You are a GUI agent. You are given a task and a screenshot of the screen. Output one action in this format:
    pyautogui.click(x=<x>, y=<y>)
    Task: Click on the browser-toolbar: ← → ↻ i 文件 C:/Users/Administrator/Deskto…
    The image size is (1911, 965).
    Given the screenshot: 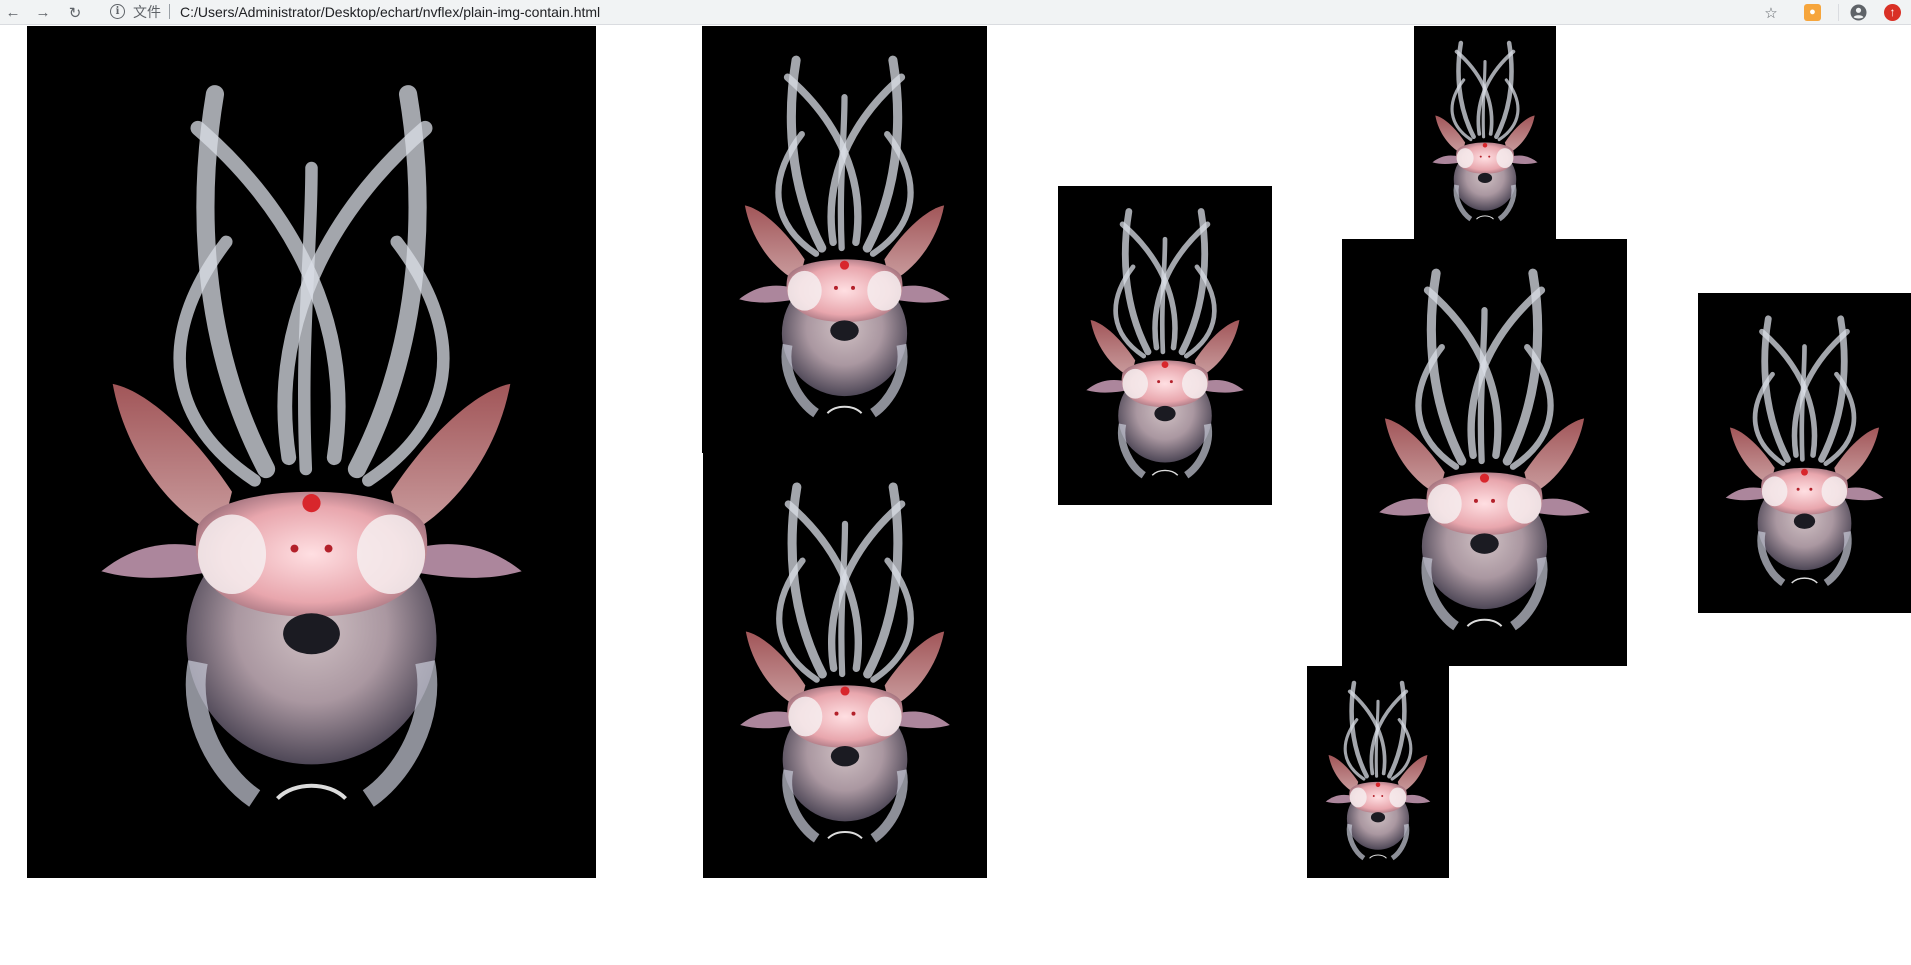 What is the action you would take?
    pyautogui.click(x=955, y=12)
    